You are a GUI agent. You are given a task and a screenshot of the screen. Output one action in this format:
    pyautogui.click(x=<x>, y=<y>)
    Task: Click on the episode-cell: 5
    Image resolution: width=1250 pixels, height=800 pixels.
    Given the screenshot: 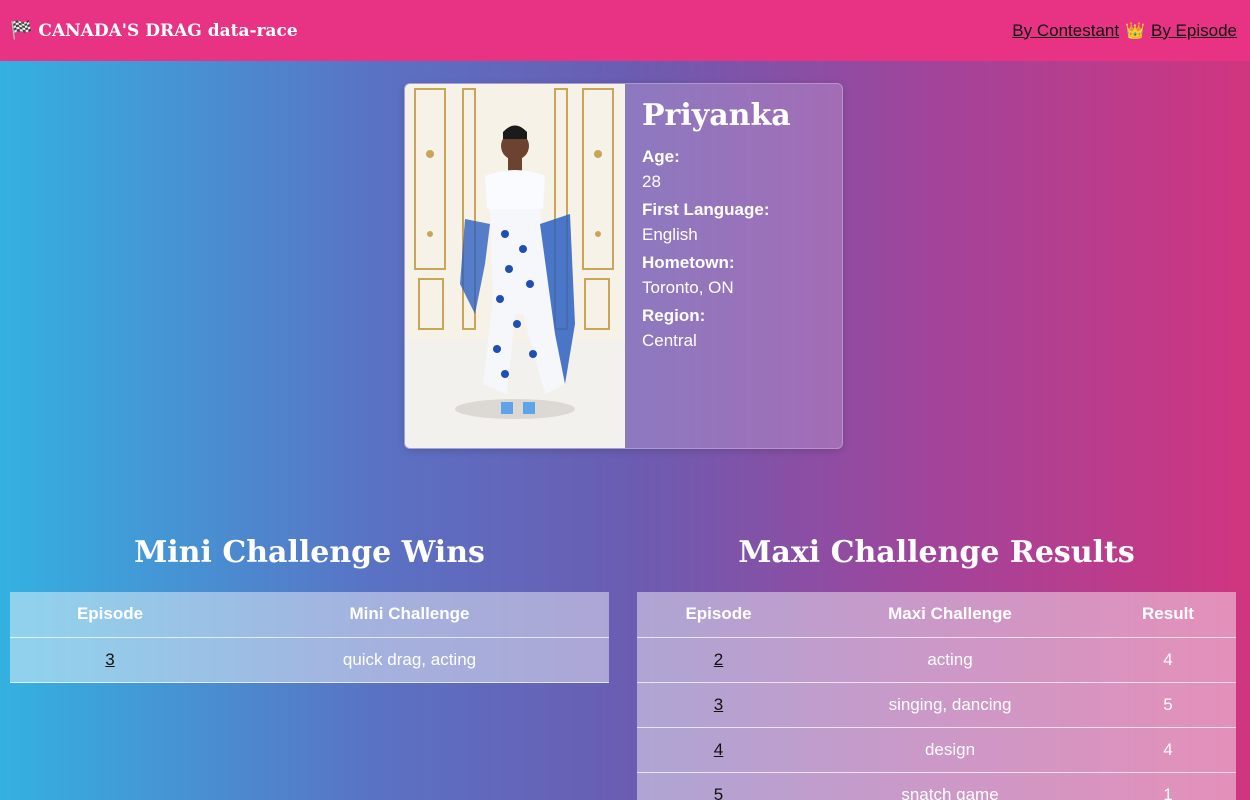 What is the action you would take?
    pyautogui.click(x=718, y=786)
    